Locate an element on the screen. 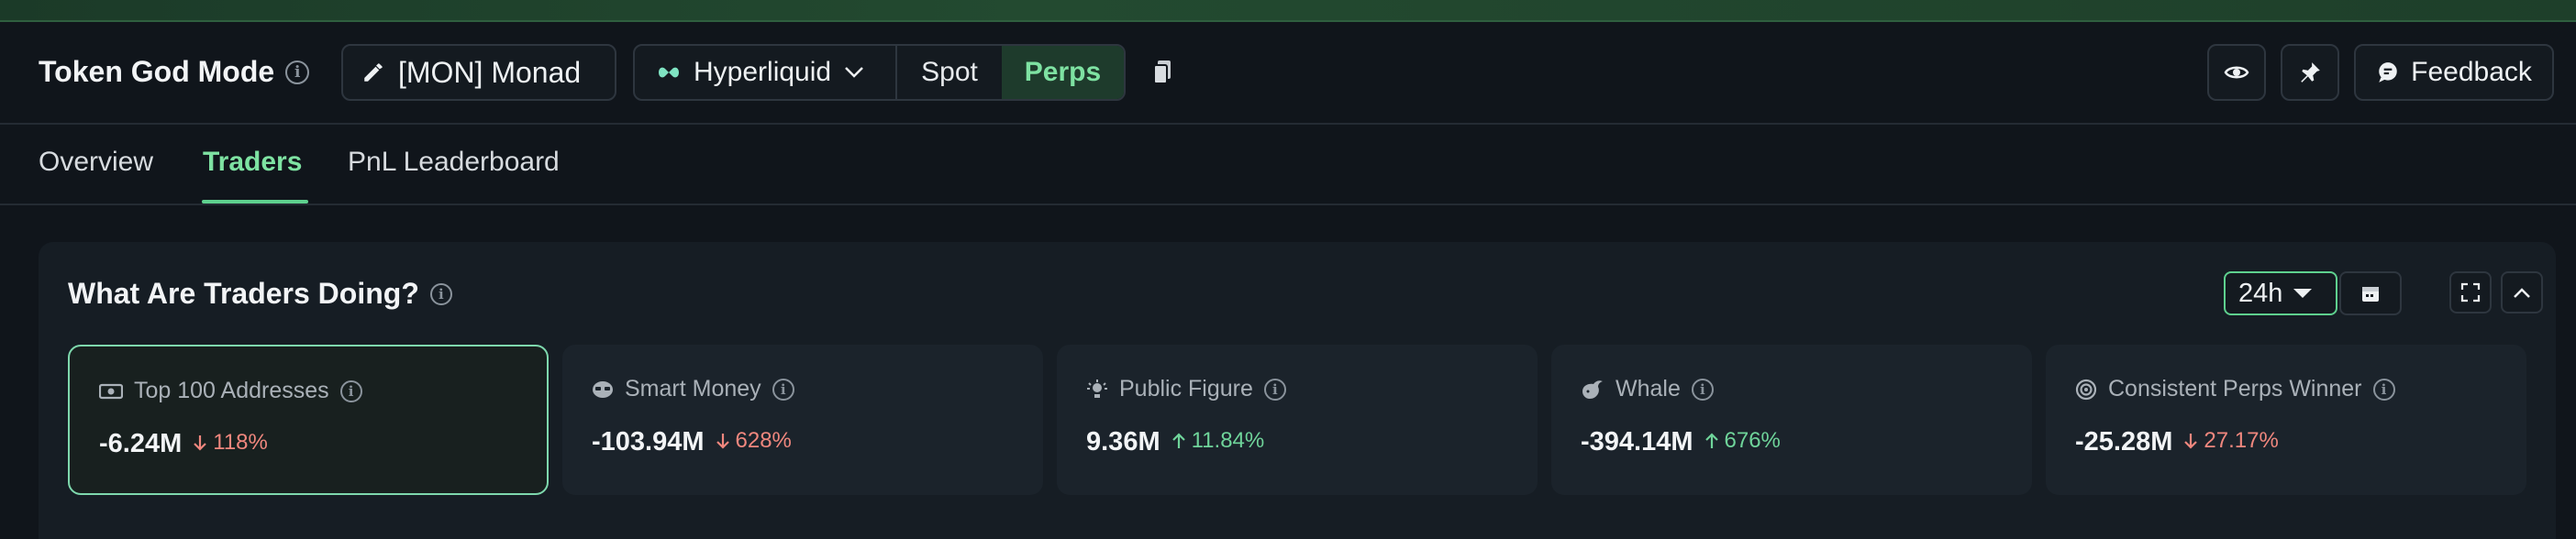 Image resolution: width=2576 pixels, height=539 pixels. fullscreen-button is located at coordinates (2470, 292).